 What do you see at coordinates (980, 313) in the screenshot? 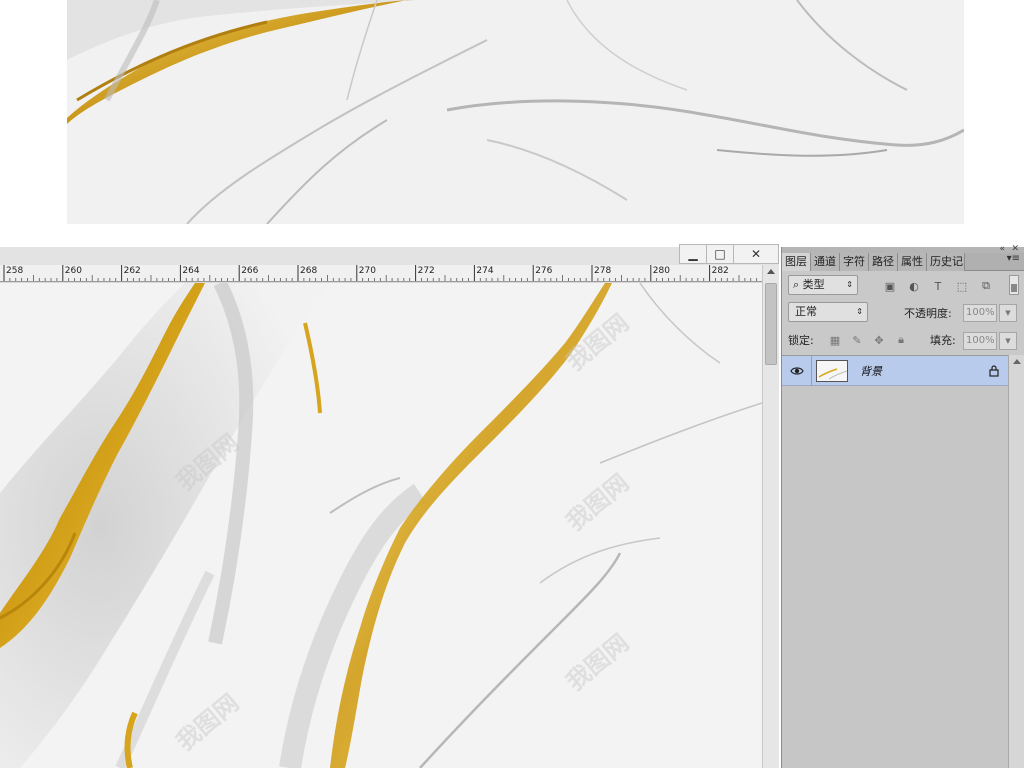
I see `opacity-field: 100%` at bounding box center [980, 313].